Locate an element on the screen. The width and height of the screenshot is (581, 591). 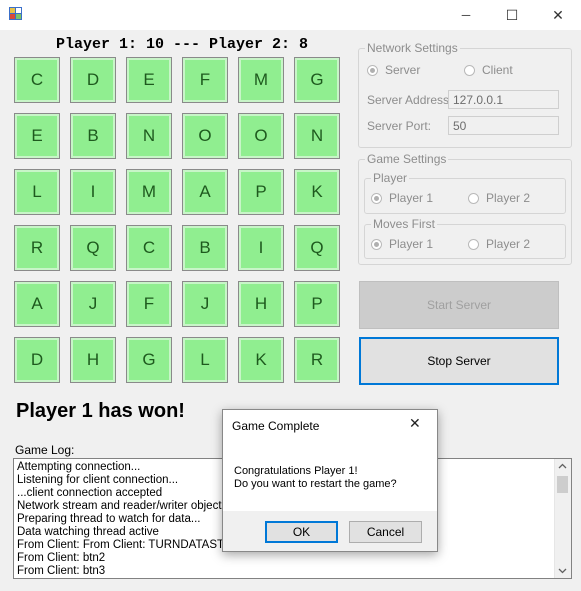
player2-radio-label: Player 2 is located at coordinates (508, 198).